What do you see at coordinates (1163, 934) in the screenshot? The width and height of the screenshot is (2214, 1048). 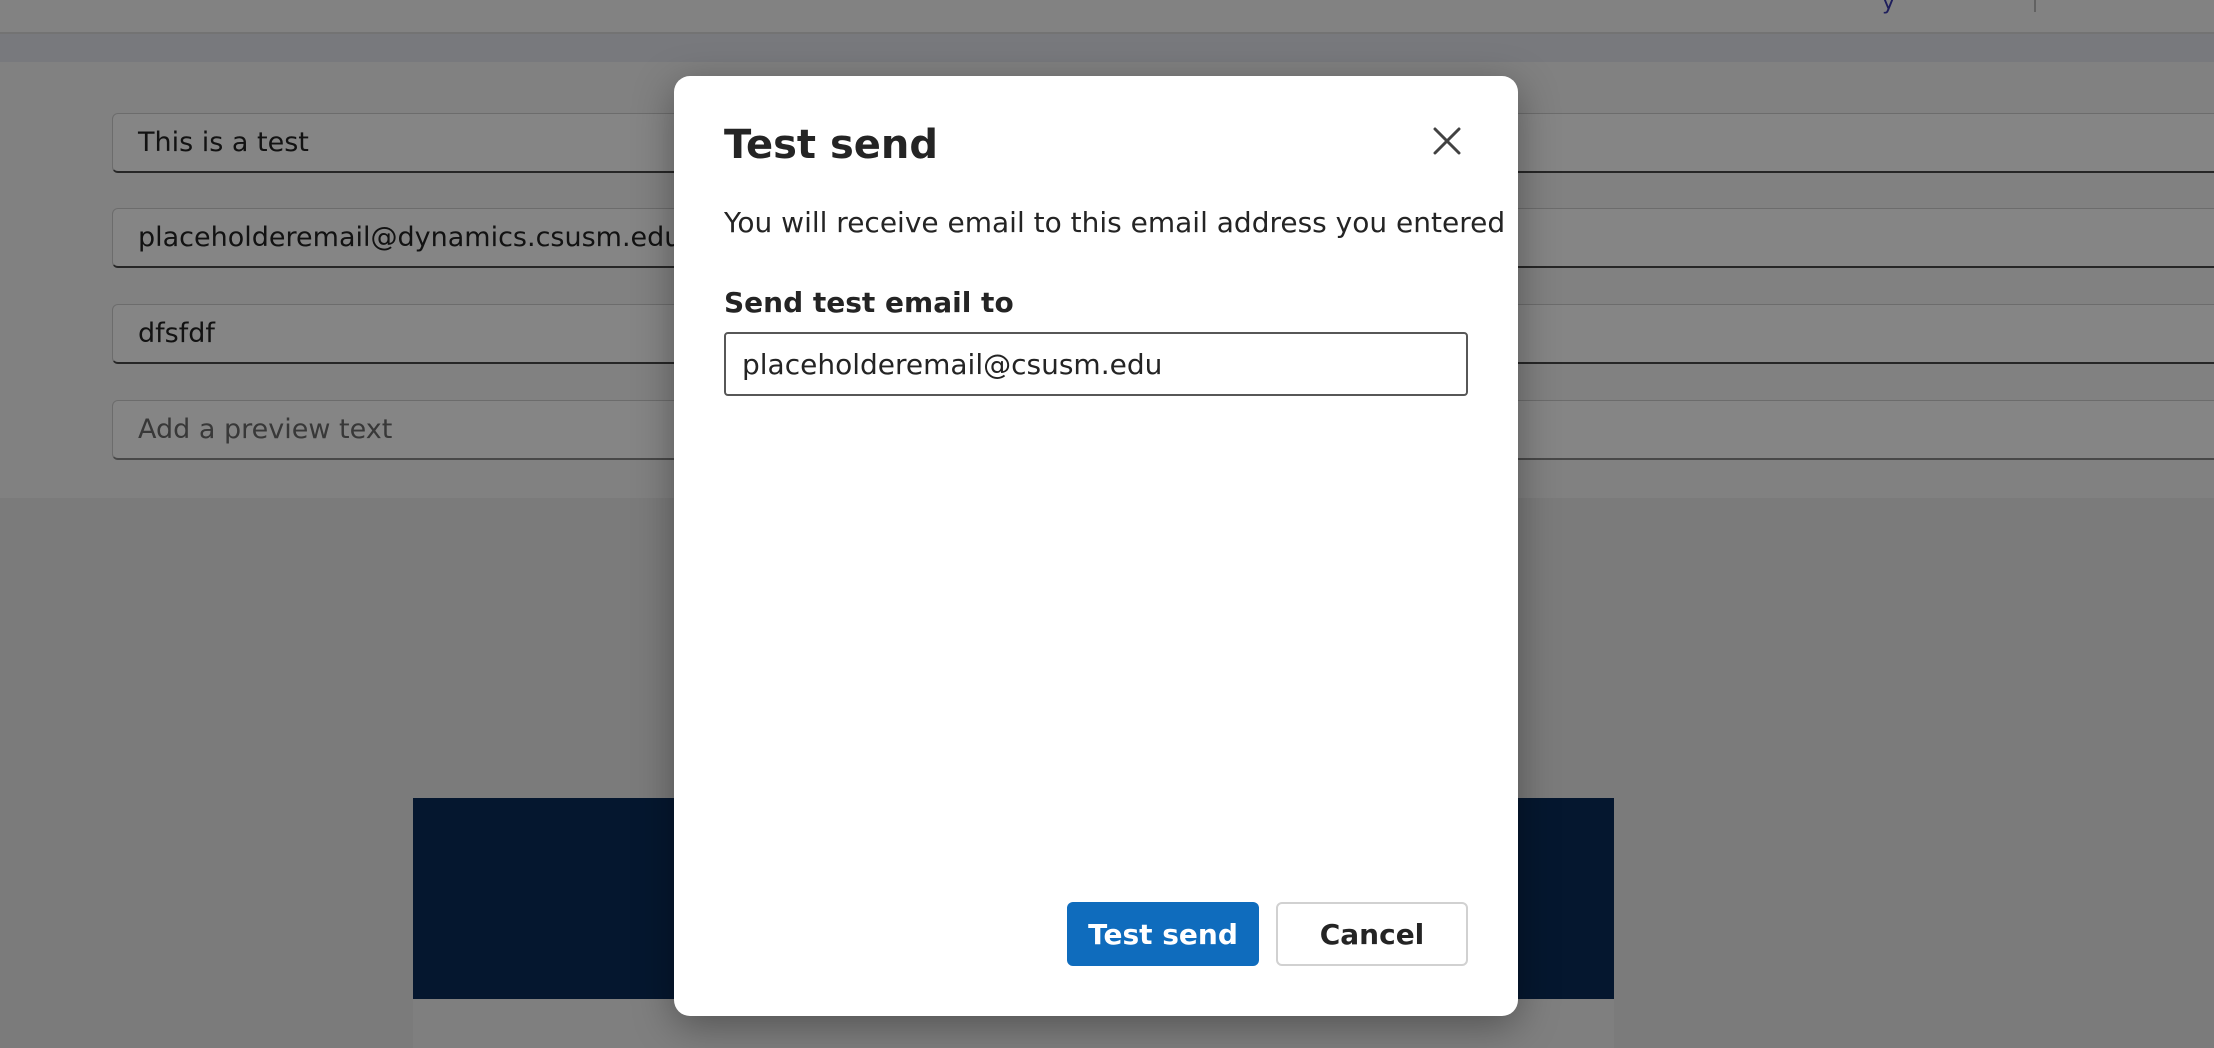 I see `test-send-button: Test send` at bounding box center [1163, 934].